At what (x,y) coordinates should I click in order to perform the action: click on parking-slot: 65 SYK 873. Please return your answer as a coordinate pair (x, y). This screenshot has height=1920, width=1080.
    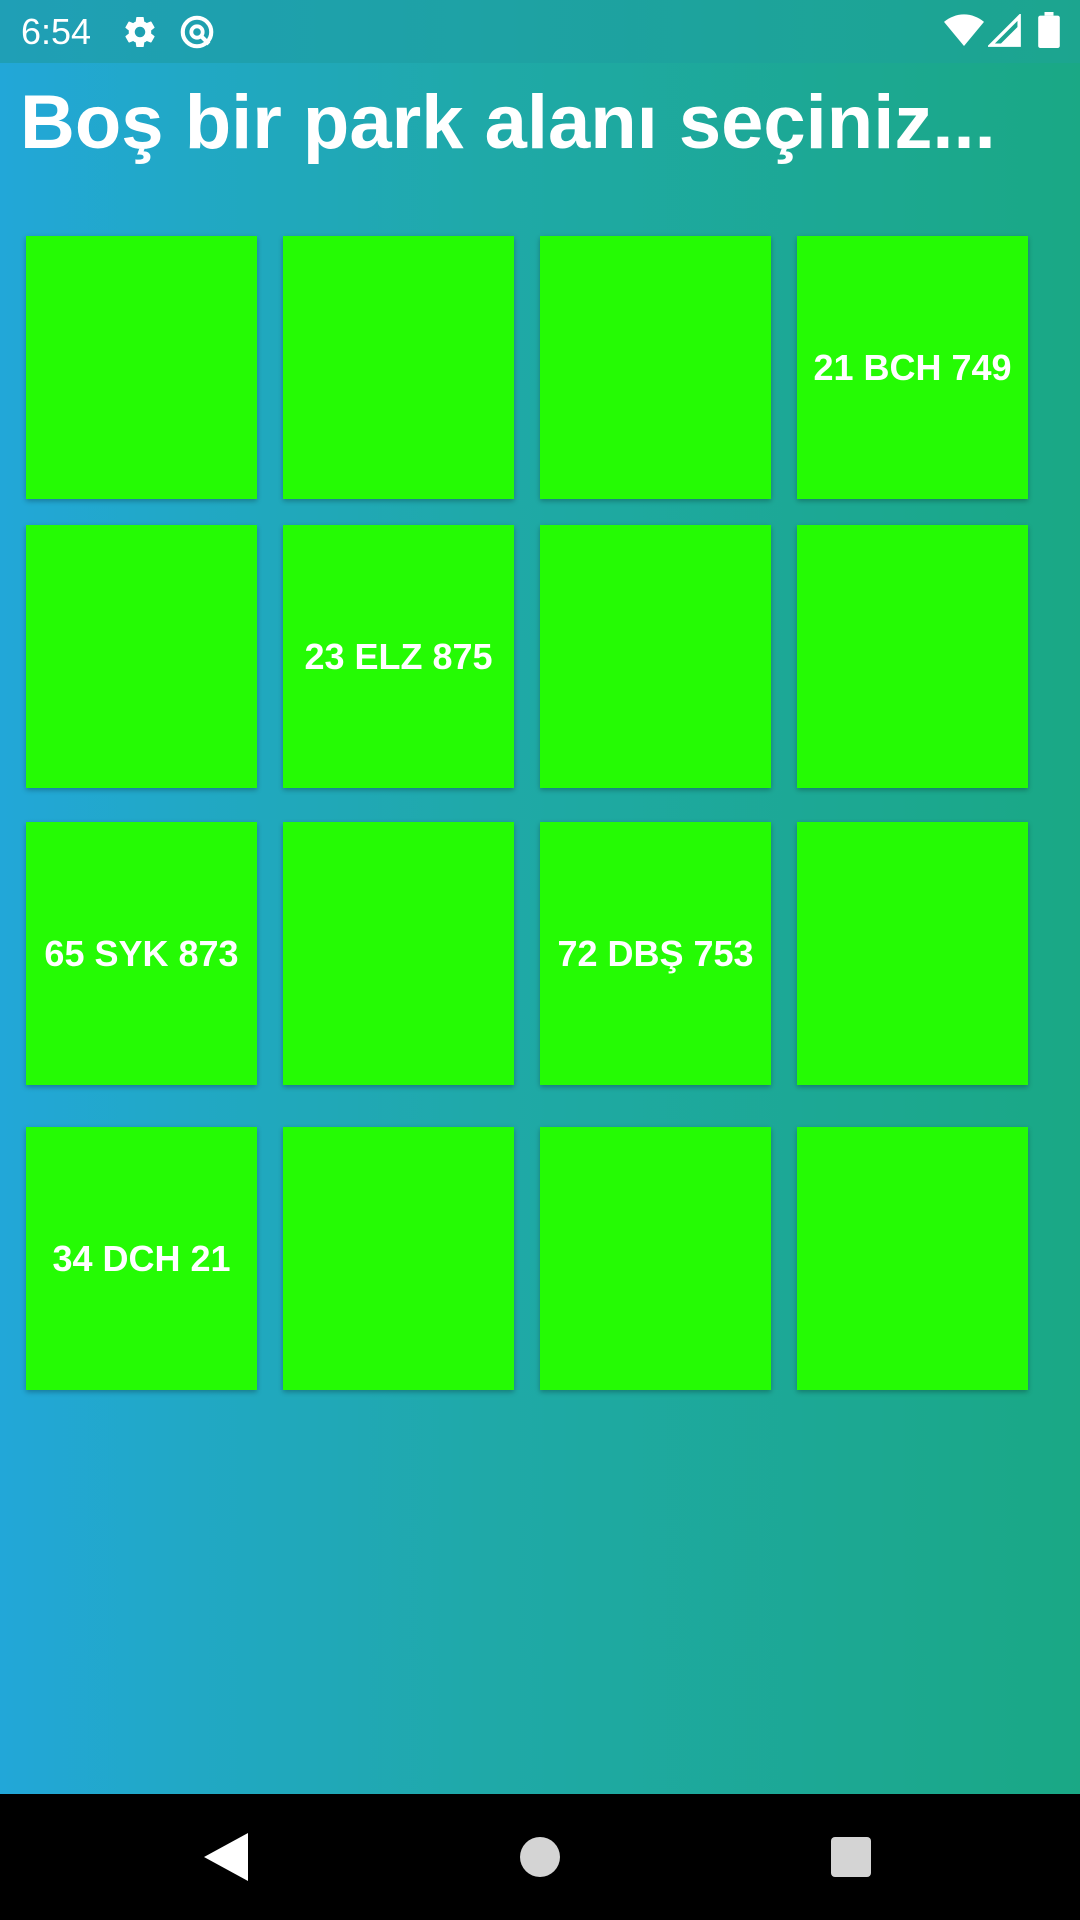
    Looking at the image, I should click on (141, 953).